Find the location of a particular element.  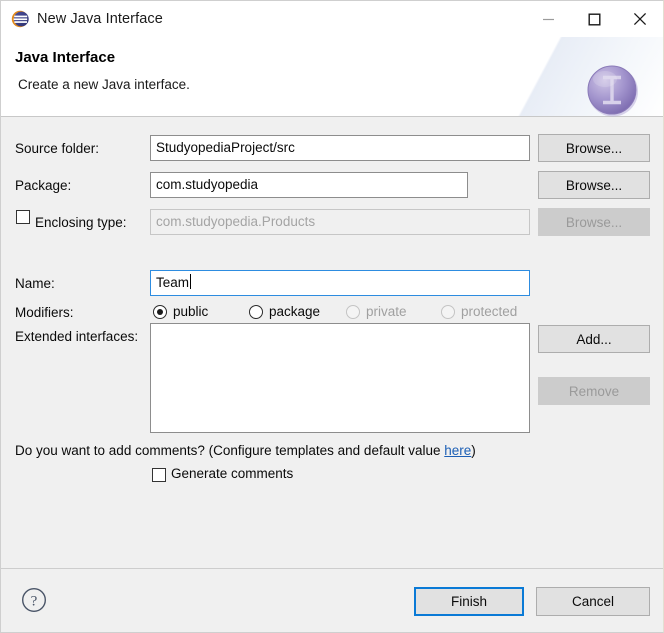

finish-button: Finish is located at coordinates (469, 601).